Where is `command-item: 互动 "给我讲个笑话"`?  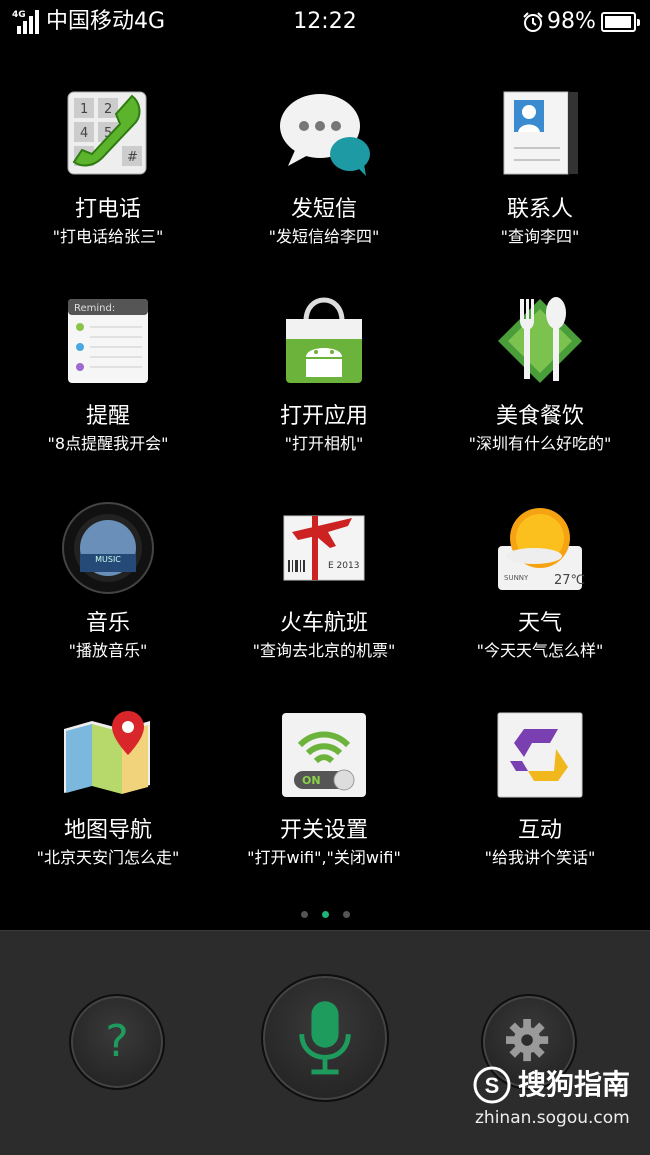 command-item: 互动 "给我讲个笑话" is located at coordinates (540, 791).